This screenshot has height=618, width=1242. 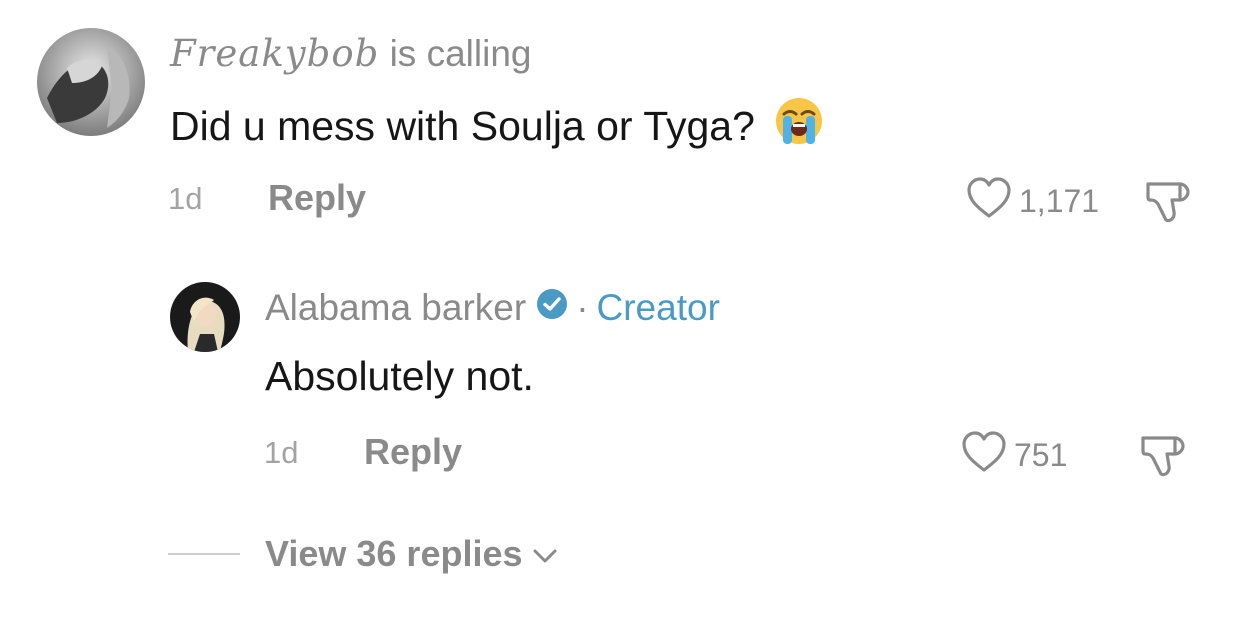 What do you see at coordinates (91, 82) in the screenshot?
I see `commenter-avatar` at bounding box center [91, 82].